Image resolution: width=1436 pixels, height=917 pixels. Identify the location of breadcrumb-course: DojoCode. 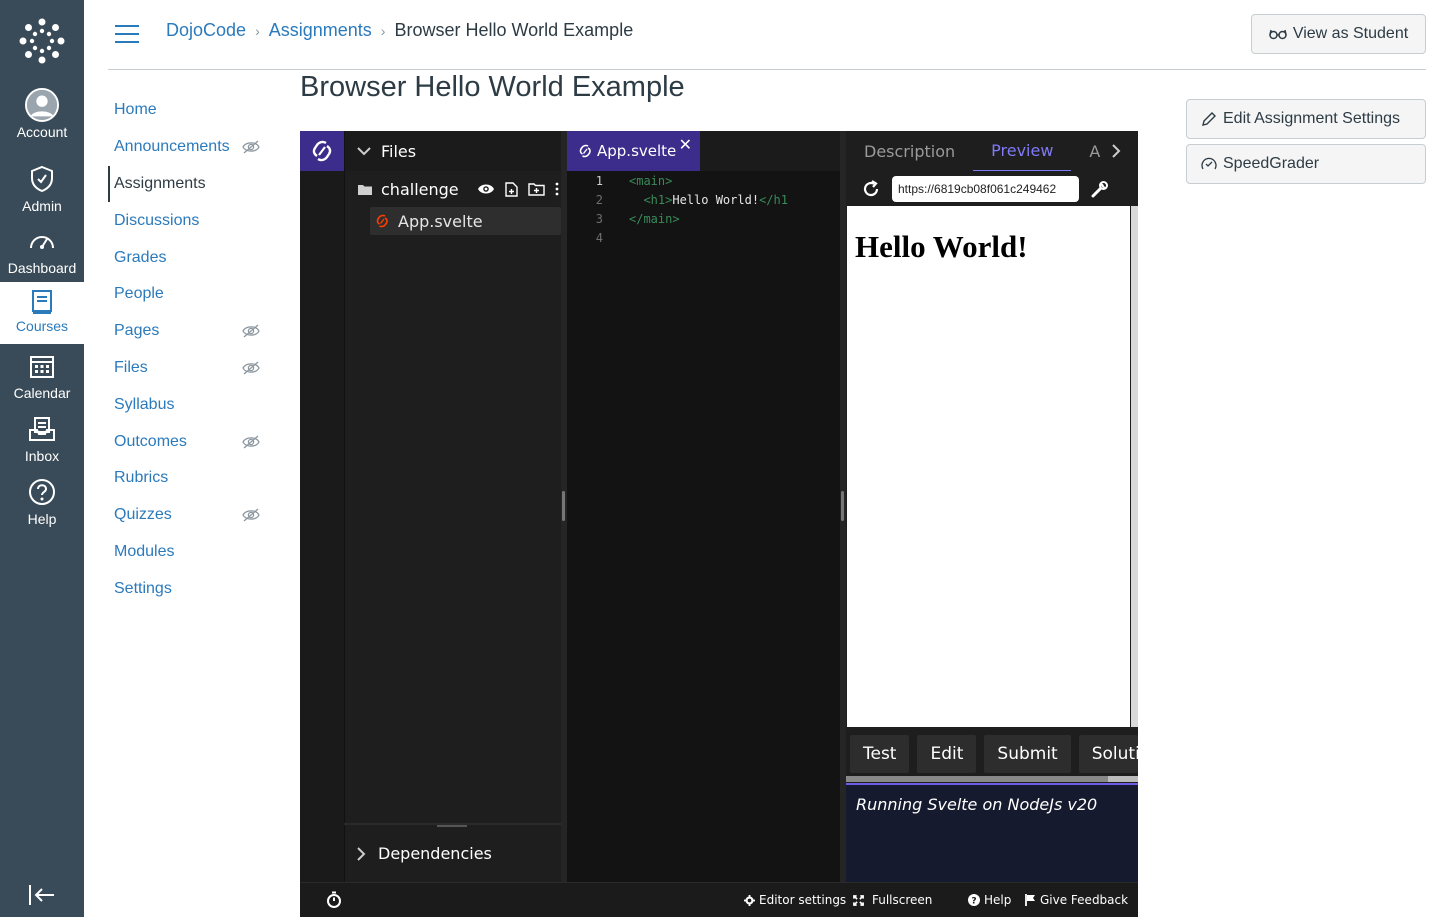
(206, 30).